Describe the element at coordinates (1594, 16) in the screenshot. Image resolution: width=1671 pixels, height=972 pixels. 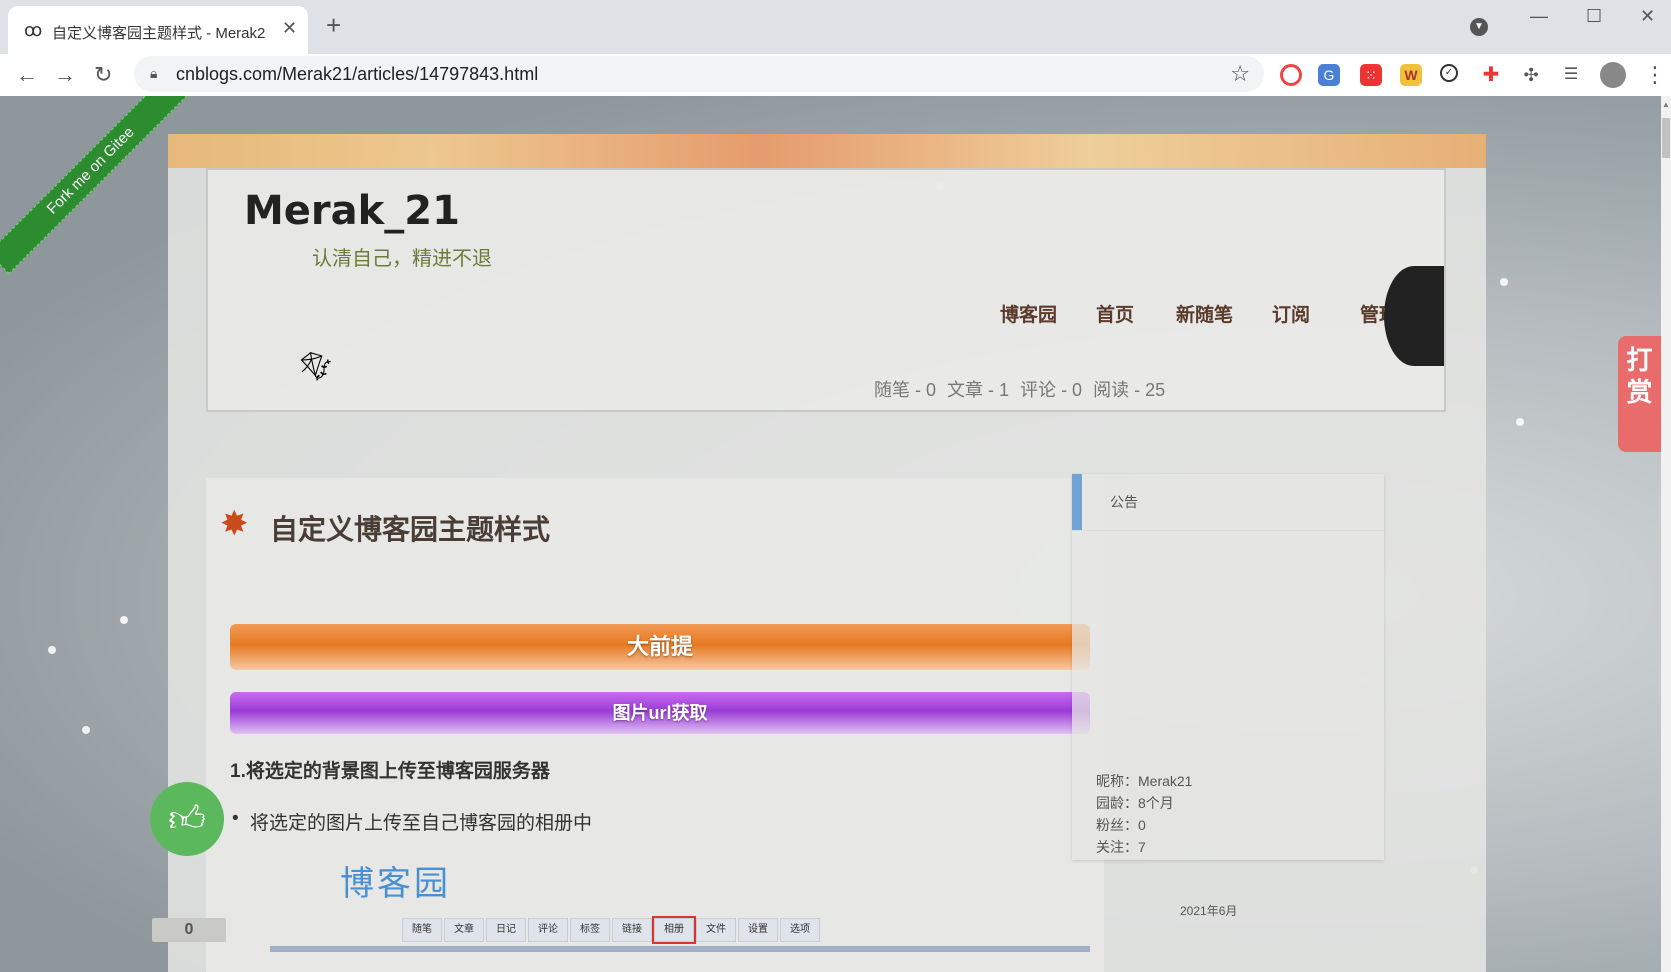
I see `maximize-button: ☐` at that location.